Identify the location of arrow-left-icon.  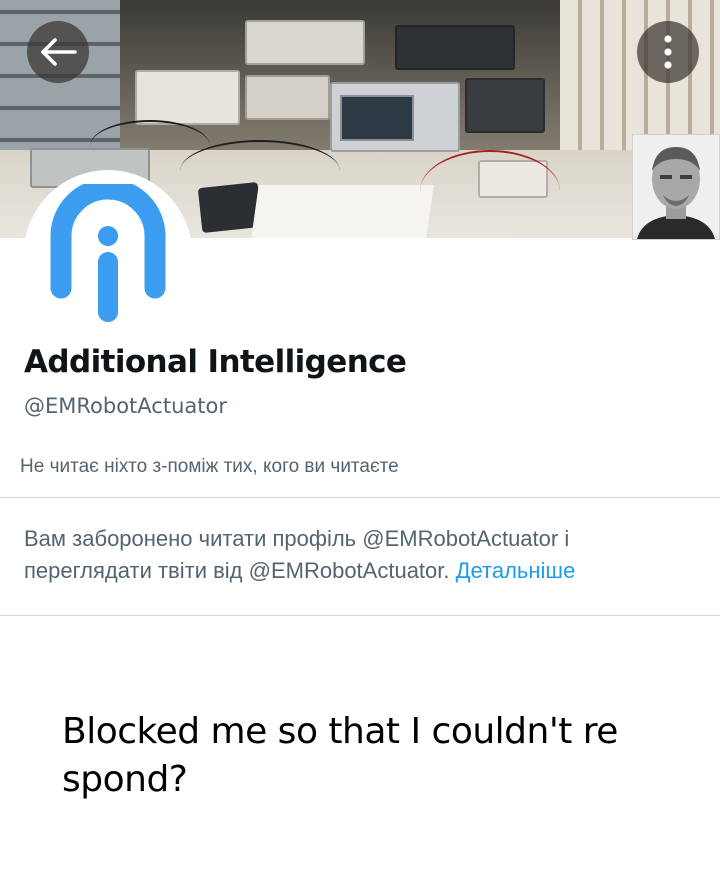
(58, 52).